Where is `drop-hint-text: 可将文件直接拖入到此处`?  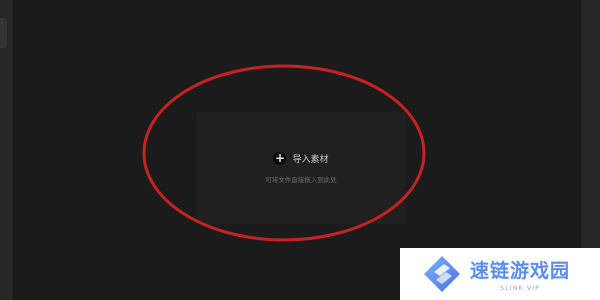
drop-hint-text: 可将文件直接拖入到此处 is located at coordinates (301, 180).